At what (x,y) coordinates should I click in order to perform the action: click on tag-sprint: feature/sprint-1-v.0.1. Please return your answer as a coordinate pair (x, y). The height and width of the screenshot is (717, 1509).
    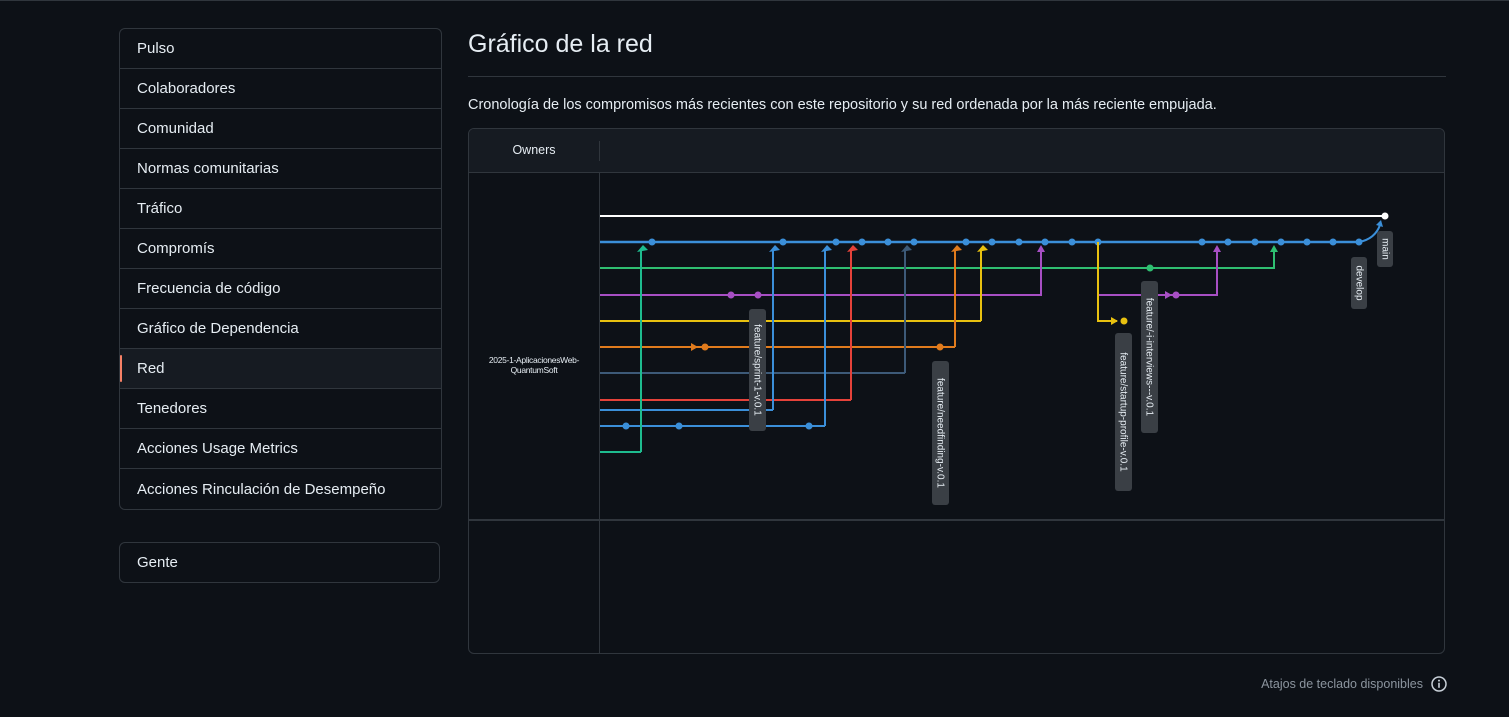
    Looking at the image, I should click on (757, 370).